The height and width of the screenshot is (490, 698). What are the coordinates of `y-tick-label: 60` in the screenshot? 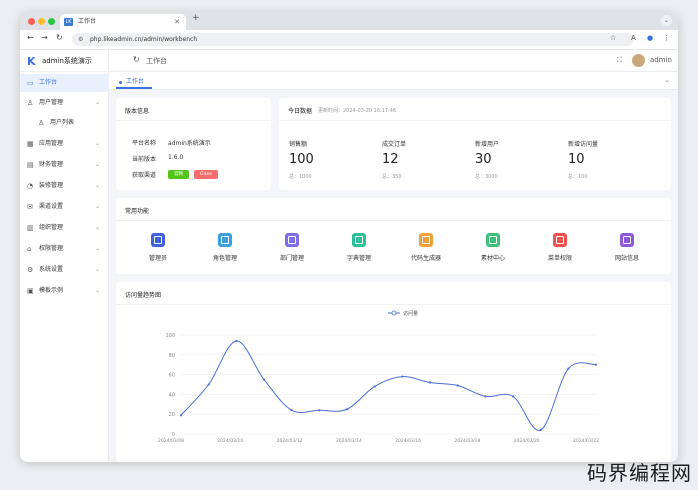 It's located at (172, 376).